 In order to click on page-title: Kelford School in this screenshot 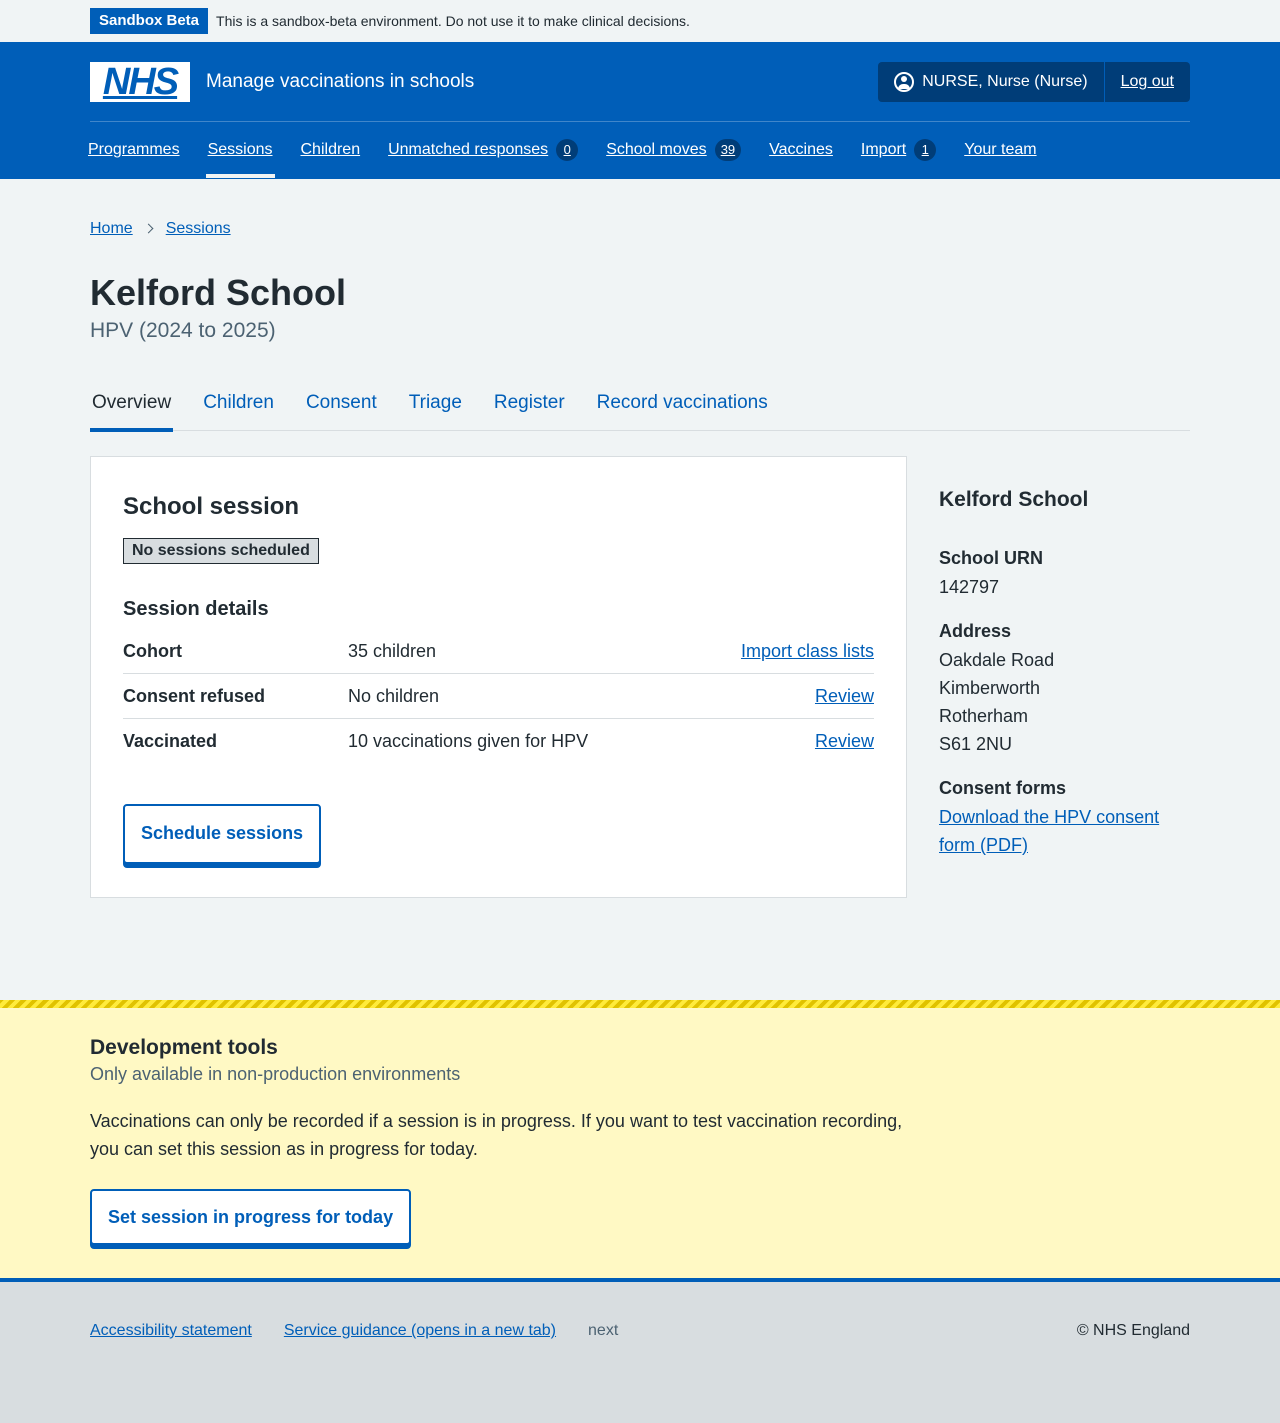, I will do `click(218, 292)`.